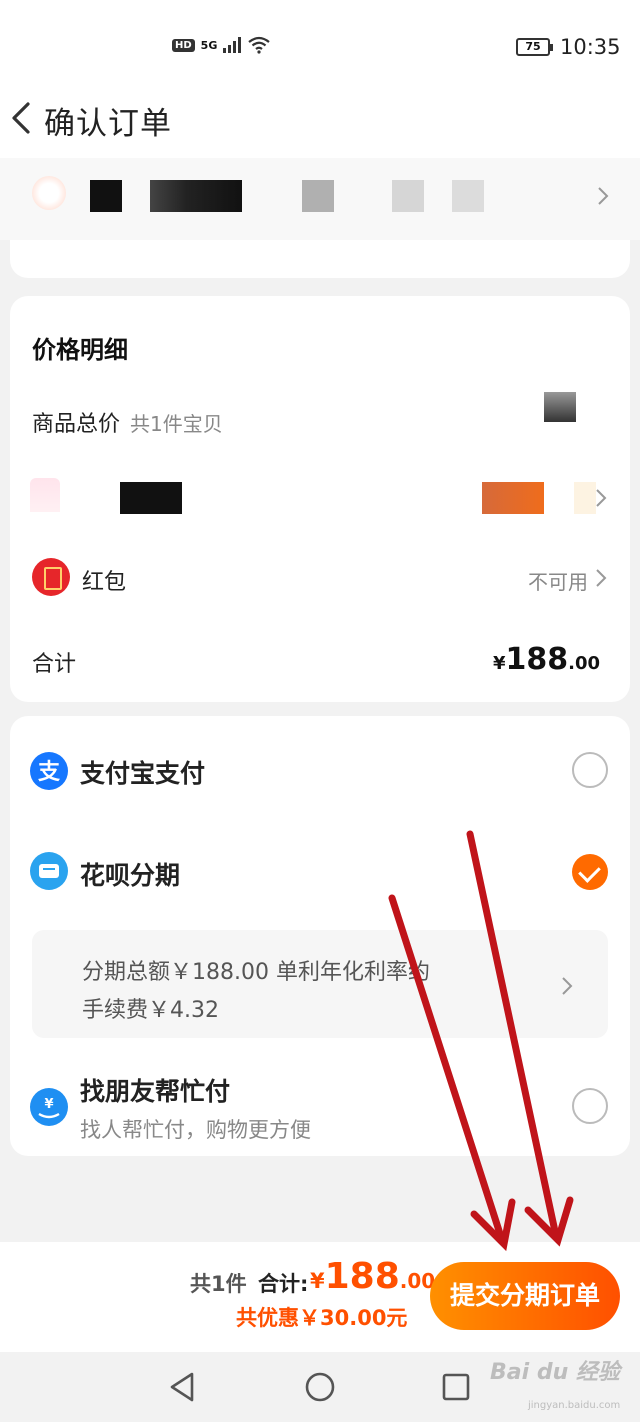  I want to click on friend-pay-icon: ¥, so click(49, 1107).